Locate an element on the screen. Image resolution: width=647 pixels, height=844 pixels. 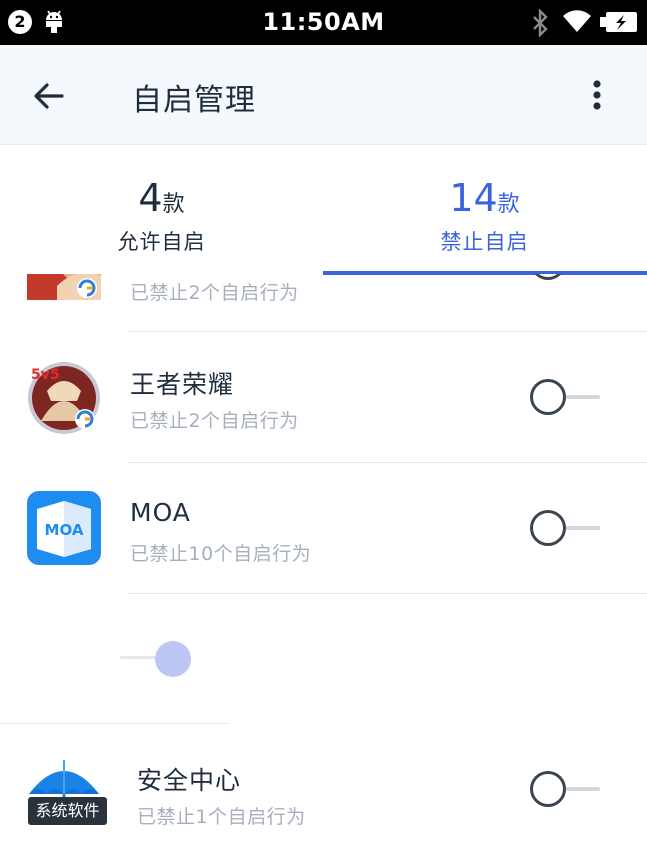
app-bar: 自启管理 is located at coordinates (323, 95).